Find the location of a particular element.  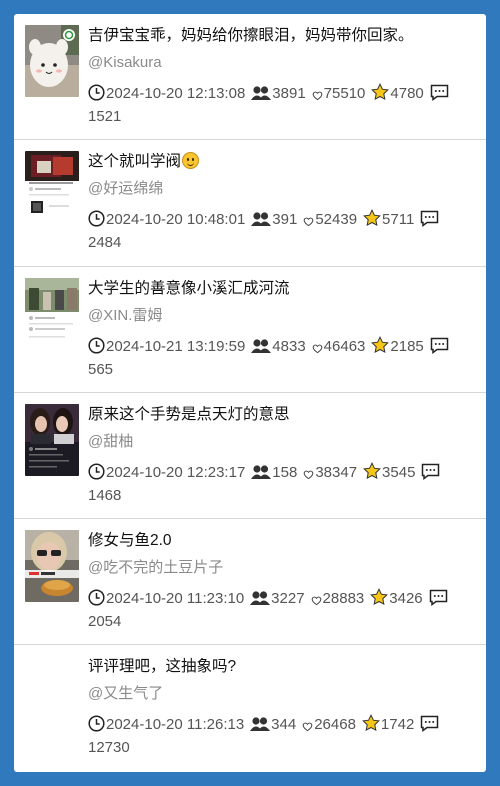

campus-photo-image is located at coordinates (52, 313).